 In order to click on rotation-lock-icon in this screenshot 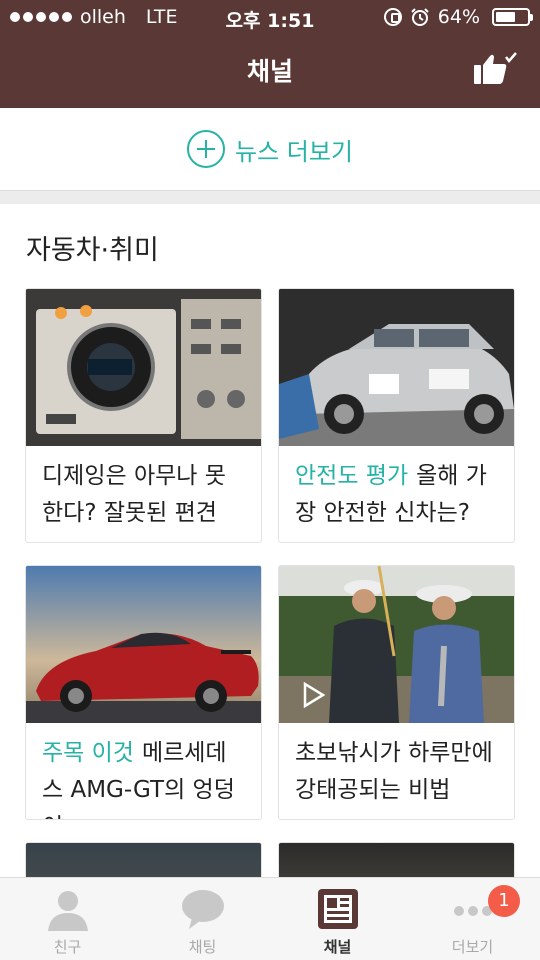, I will do `click(392, 17)`.